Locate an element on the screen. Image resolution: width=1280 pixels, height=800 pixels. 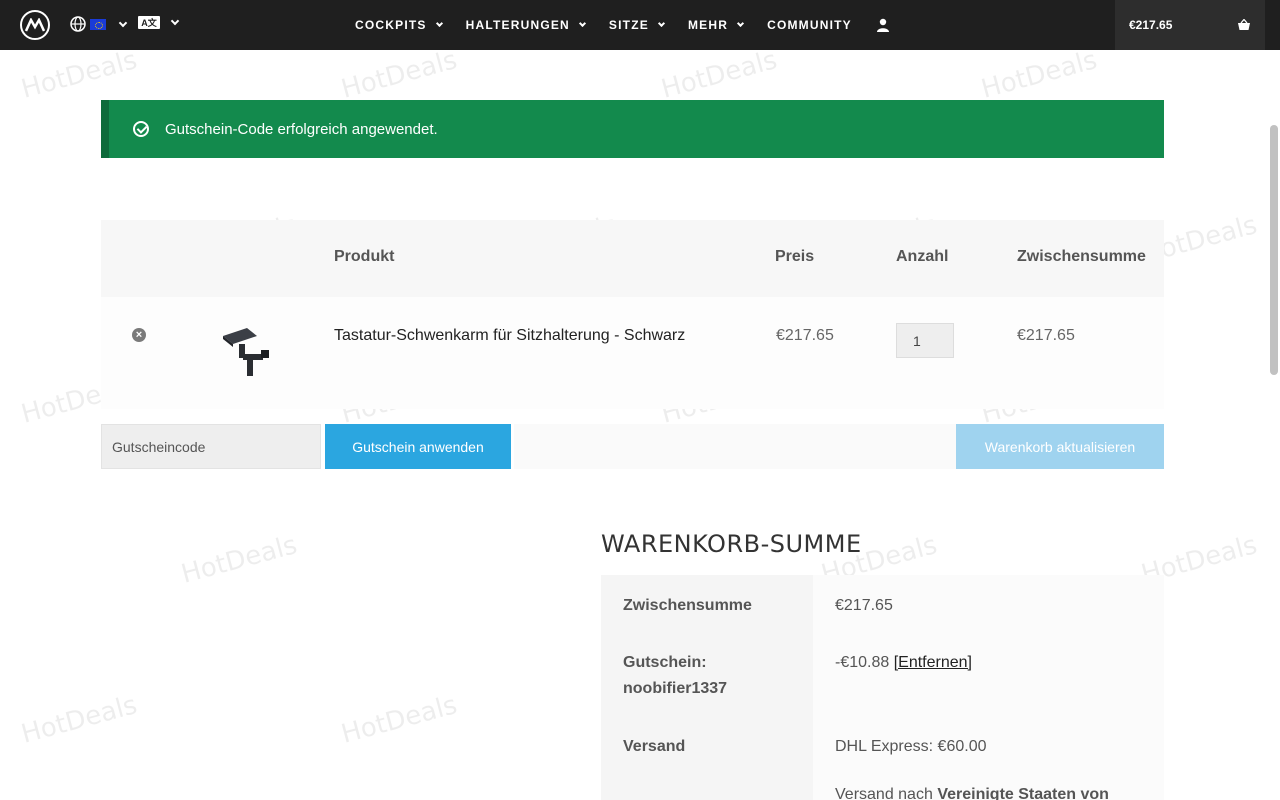
coupon-discount: -€10.88 is located at coordinates (862, 662).